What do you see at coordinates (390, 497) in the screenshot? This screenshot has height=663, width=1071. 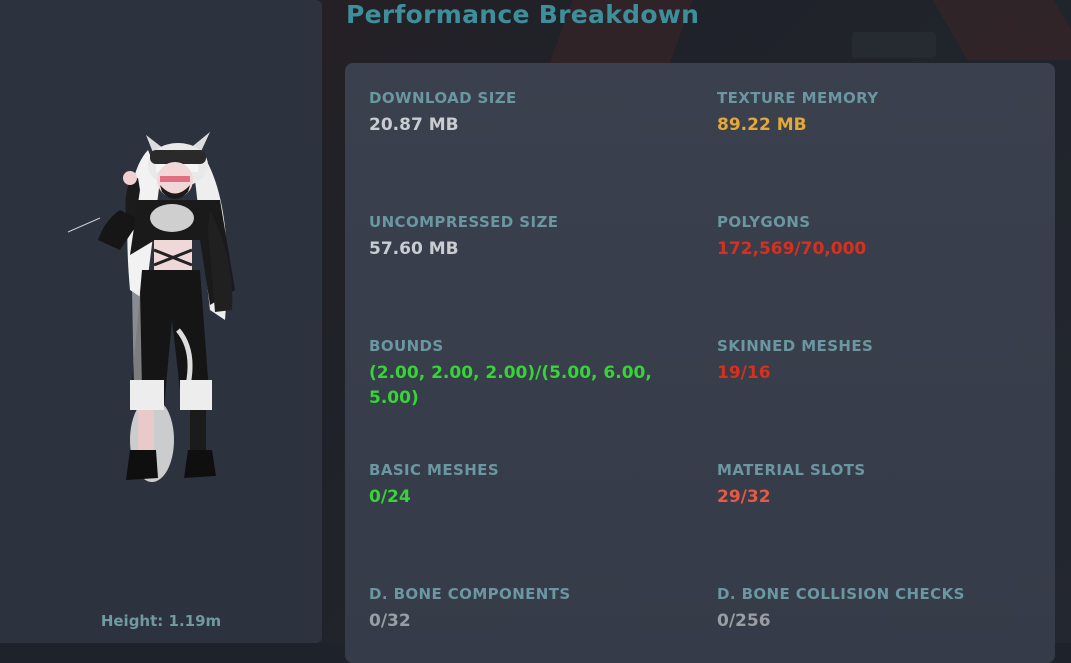 I see `stat-value: 0/24` at bounding box center [390, 497].